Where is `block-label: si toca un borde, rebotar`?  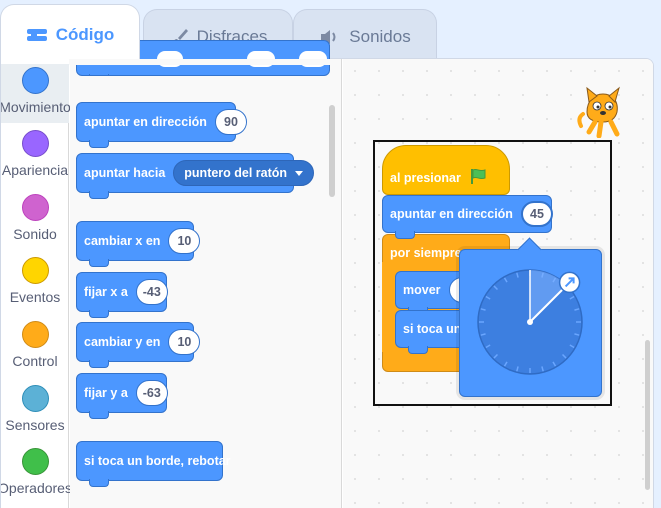 block-label: si toca un borde, rebotar is located at coordinates (157, 461).